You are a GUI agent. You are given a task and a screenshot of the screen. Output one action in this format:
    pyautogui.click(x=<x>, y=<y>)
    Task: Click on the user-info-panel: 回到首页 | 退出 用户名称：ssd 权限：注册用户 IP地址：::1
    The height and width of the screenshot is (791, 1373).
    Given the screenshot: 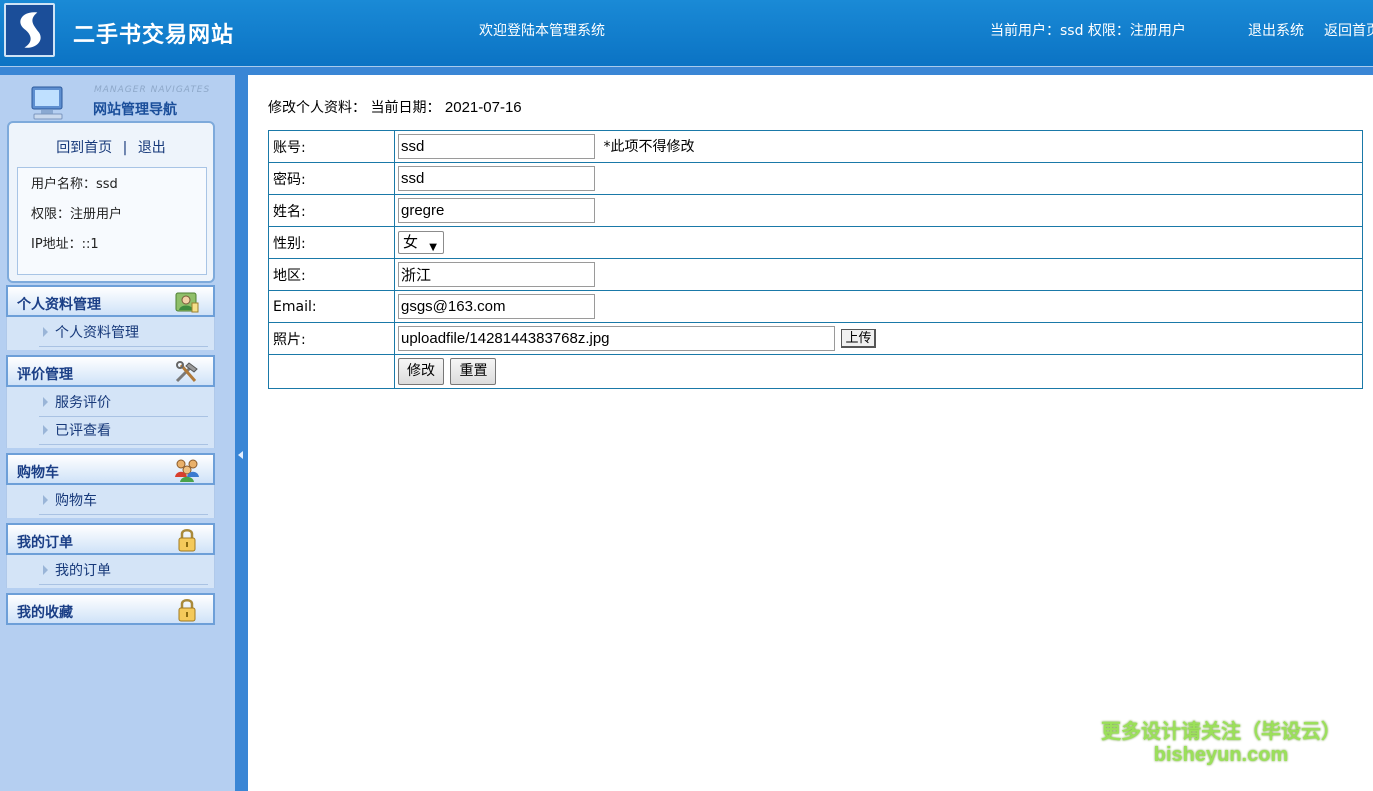 What is the action you would take?
    pyautogui.click(x=111, y=202)
    